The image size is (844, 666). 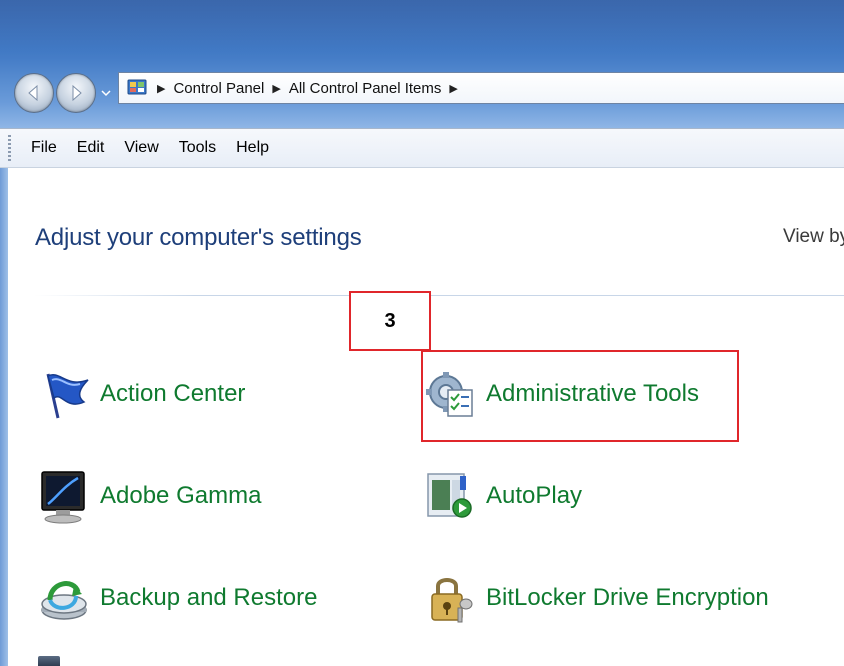 I want to click on menu-bar: File Edit View Tools Help, so click(x=422, y=148).